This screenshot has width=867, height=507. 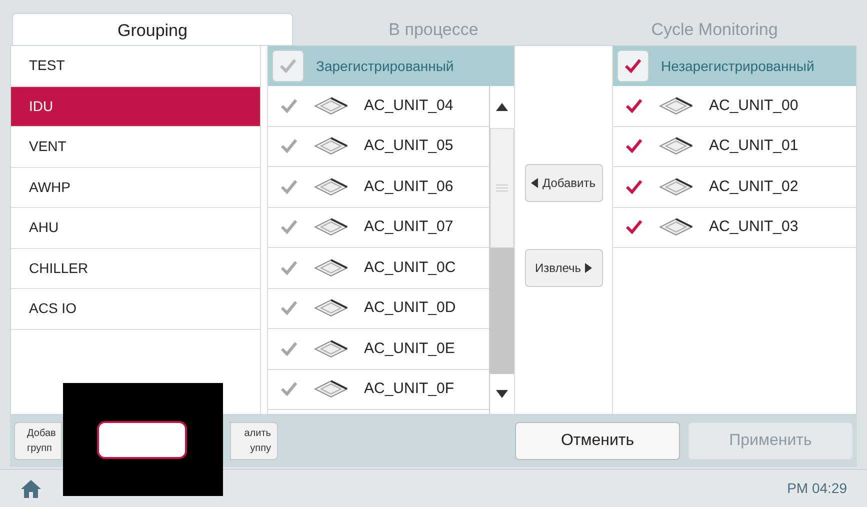 I want to click on left-arrow-icon, so click(x=534, y=183).